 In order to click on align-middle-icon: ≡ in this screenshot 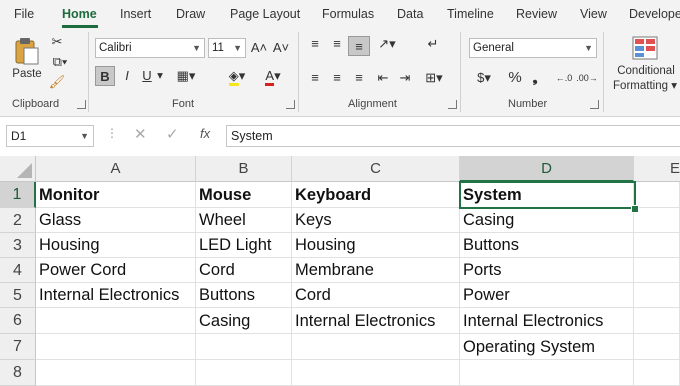, I will do `click(337, 44)`.